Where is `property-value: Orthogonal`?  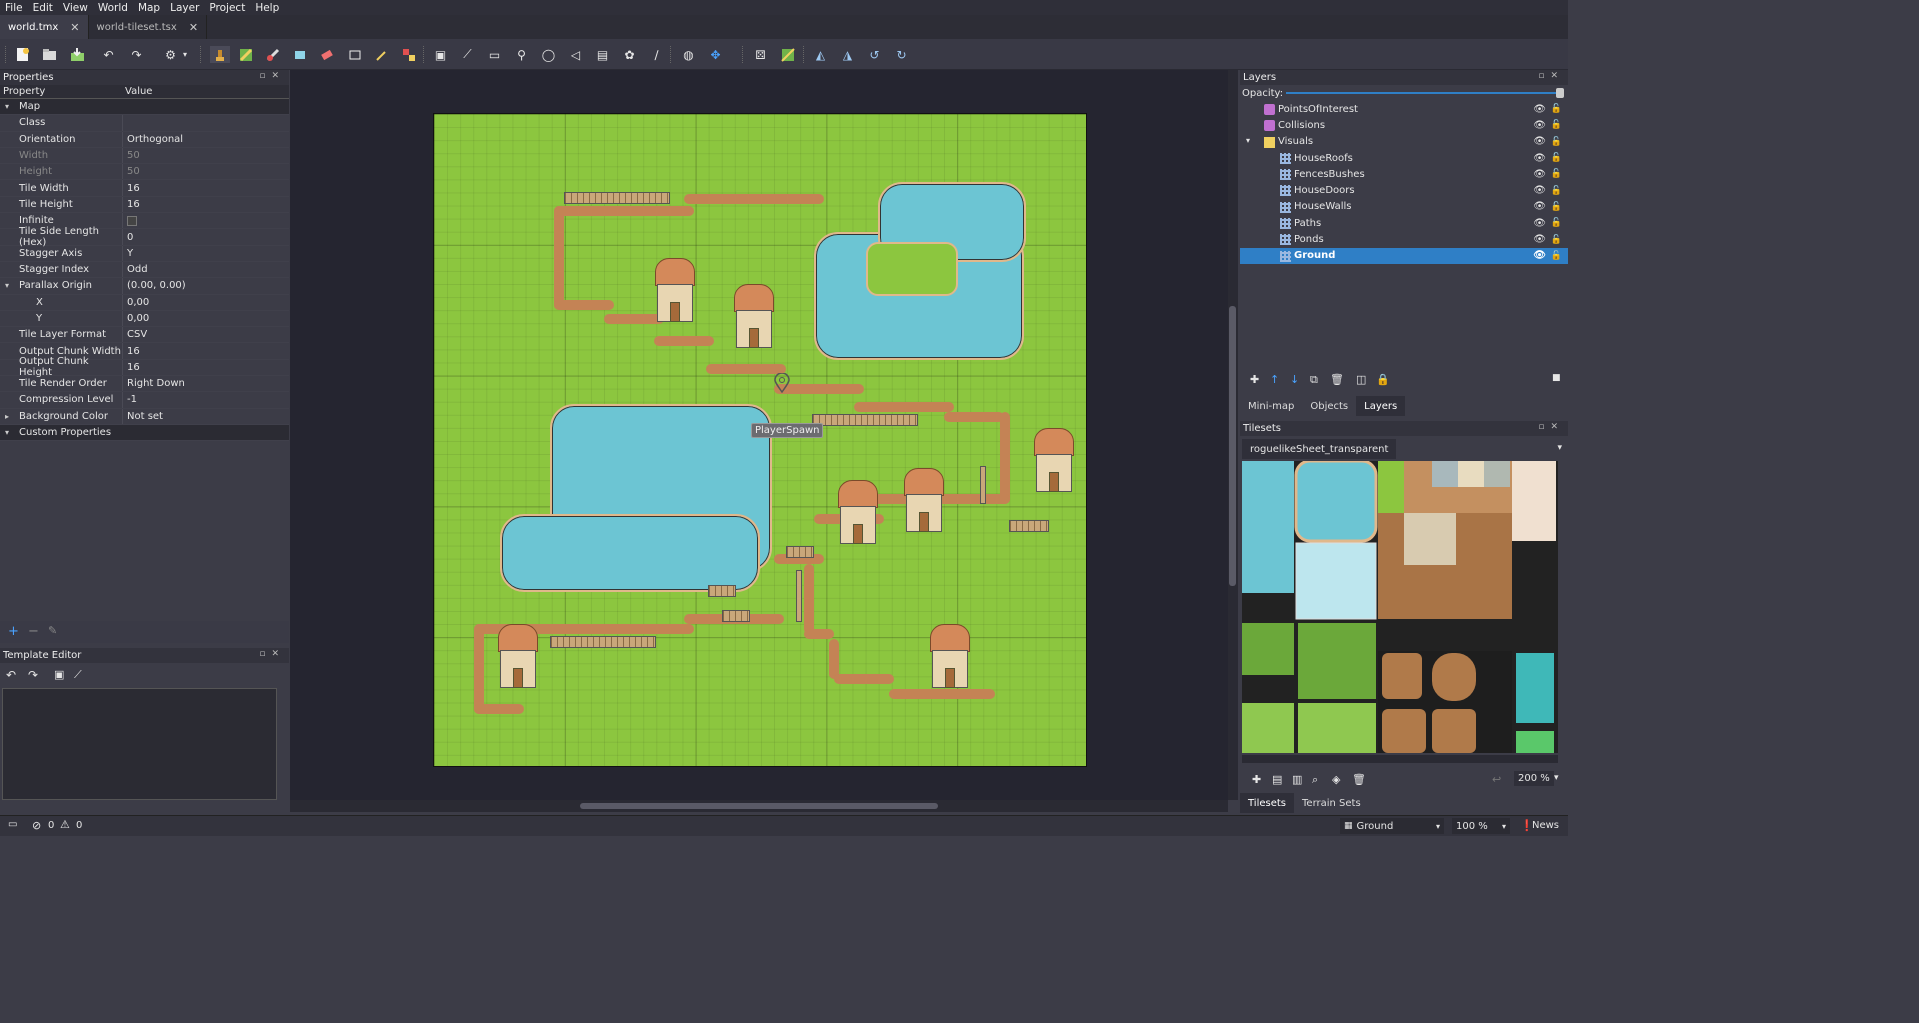 property-value: Orthogonal is located at coordinates (205, 139).